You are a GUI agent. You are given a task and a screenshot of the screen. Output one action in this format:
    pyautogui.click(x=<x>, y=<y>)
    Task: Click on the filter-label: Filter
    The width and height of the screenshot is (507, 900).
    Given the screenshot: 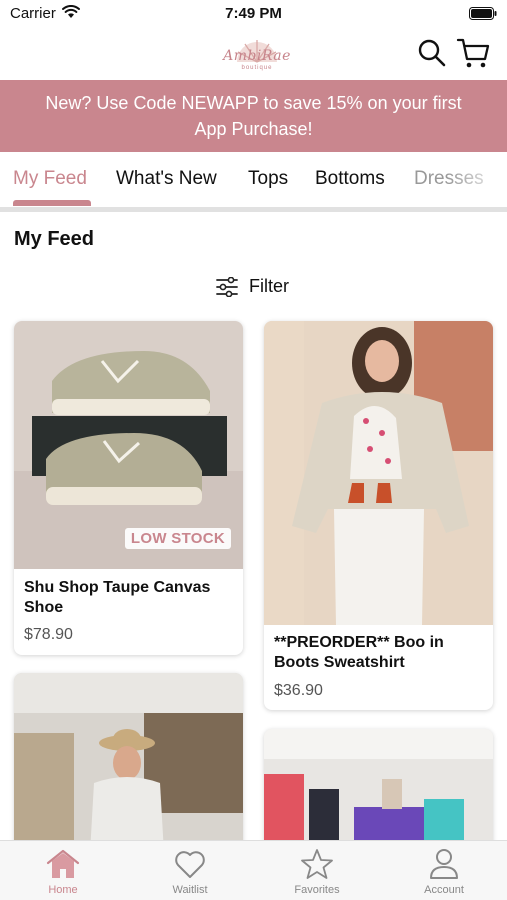 What is the action you would take?
    pyautogui.click(x=269, y=286)
    